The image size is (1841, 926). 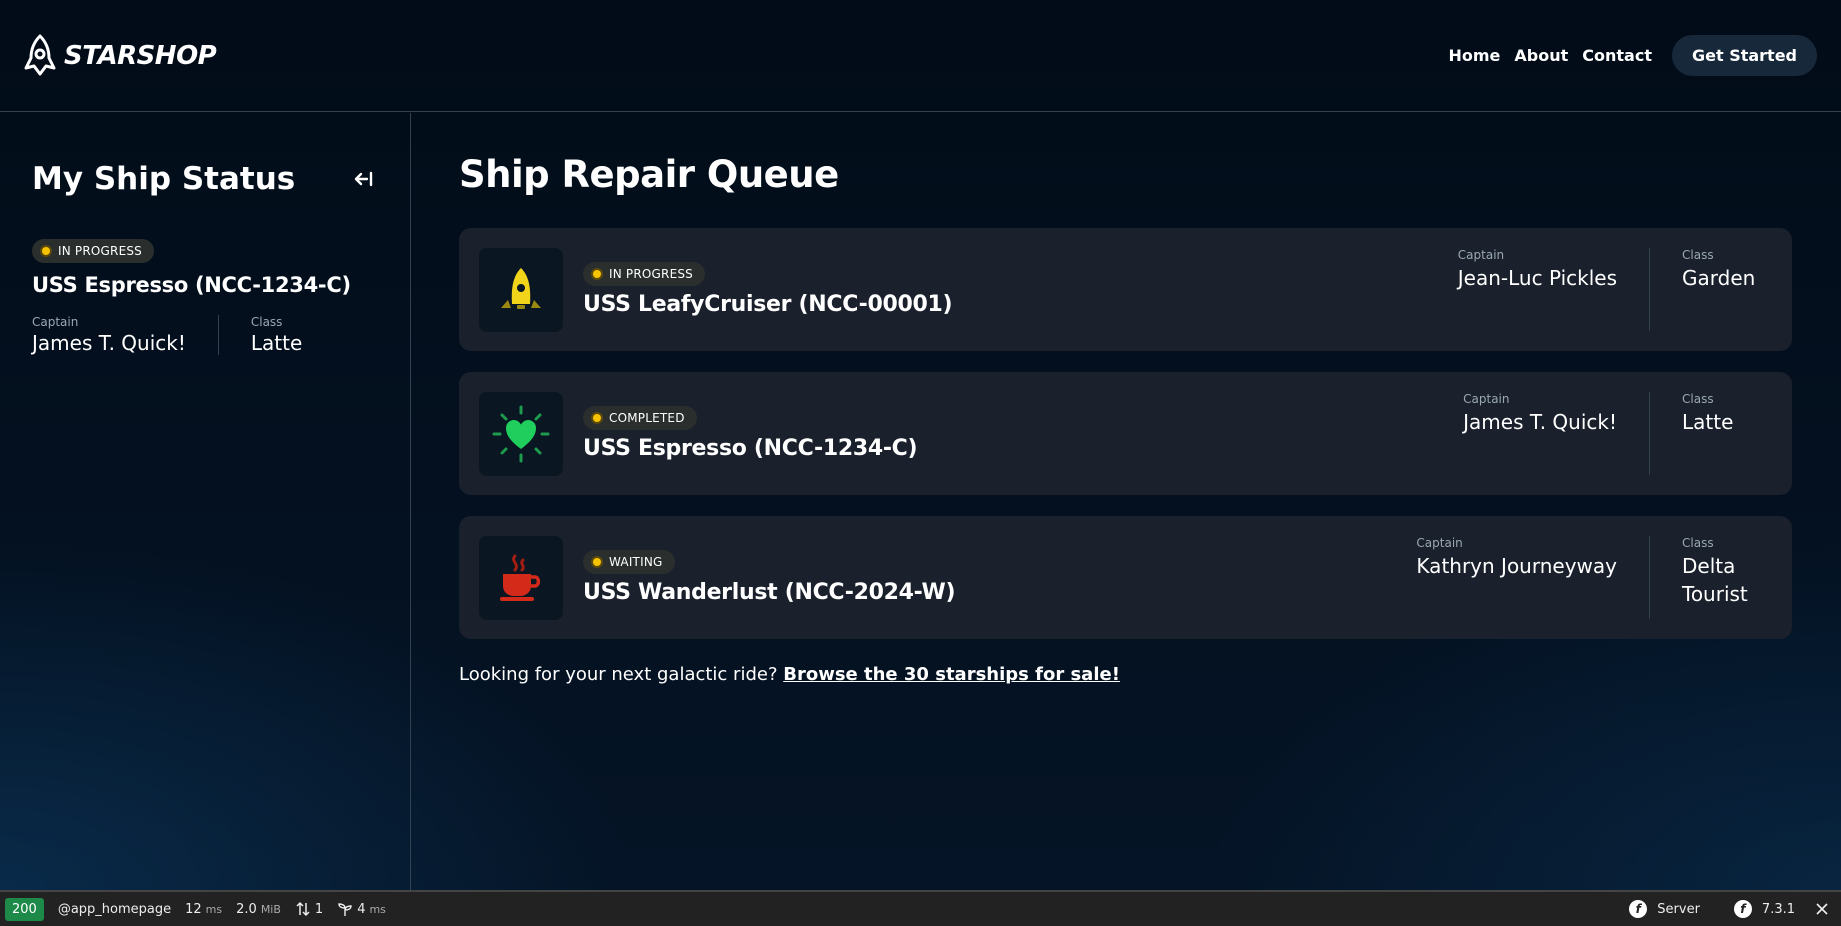 What do you see at coordinates (618, 674) in the screenshot?
I see `browse-note-text: Looking for your next galactic ride?` at bounding box center [618, 674].